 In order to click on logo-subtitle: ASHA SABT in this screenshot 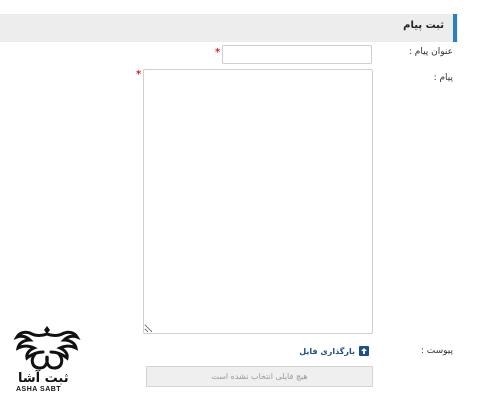, I will do `click(39, 389)`.